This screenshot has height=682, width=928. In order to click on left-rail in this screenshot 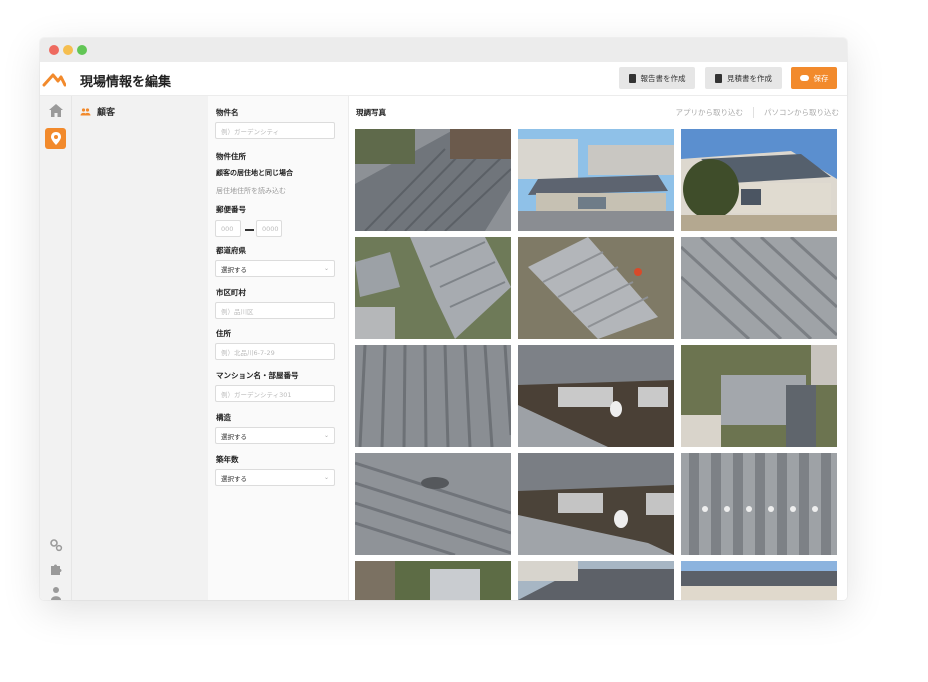, I will do `click(55, 348)`.